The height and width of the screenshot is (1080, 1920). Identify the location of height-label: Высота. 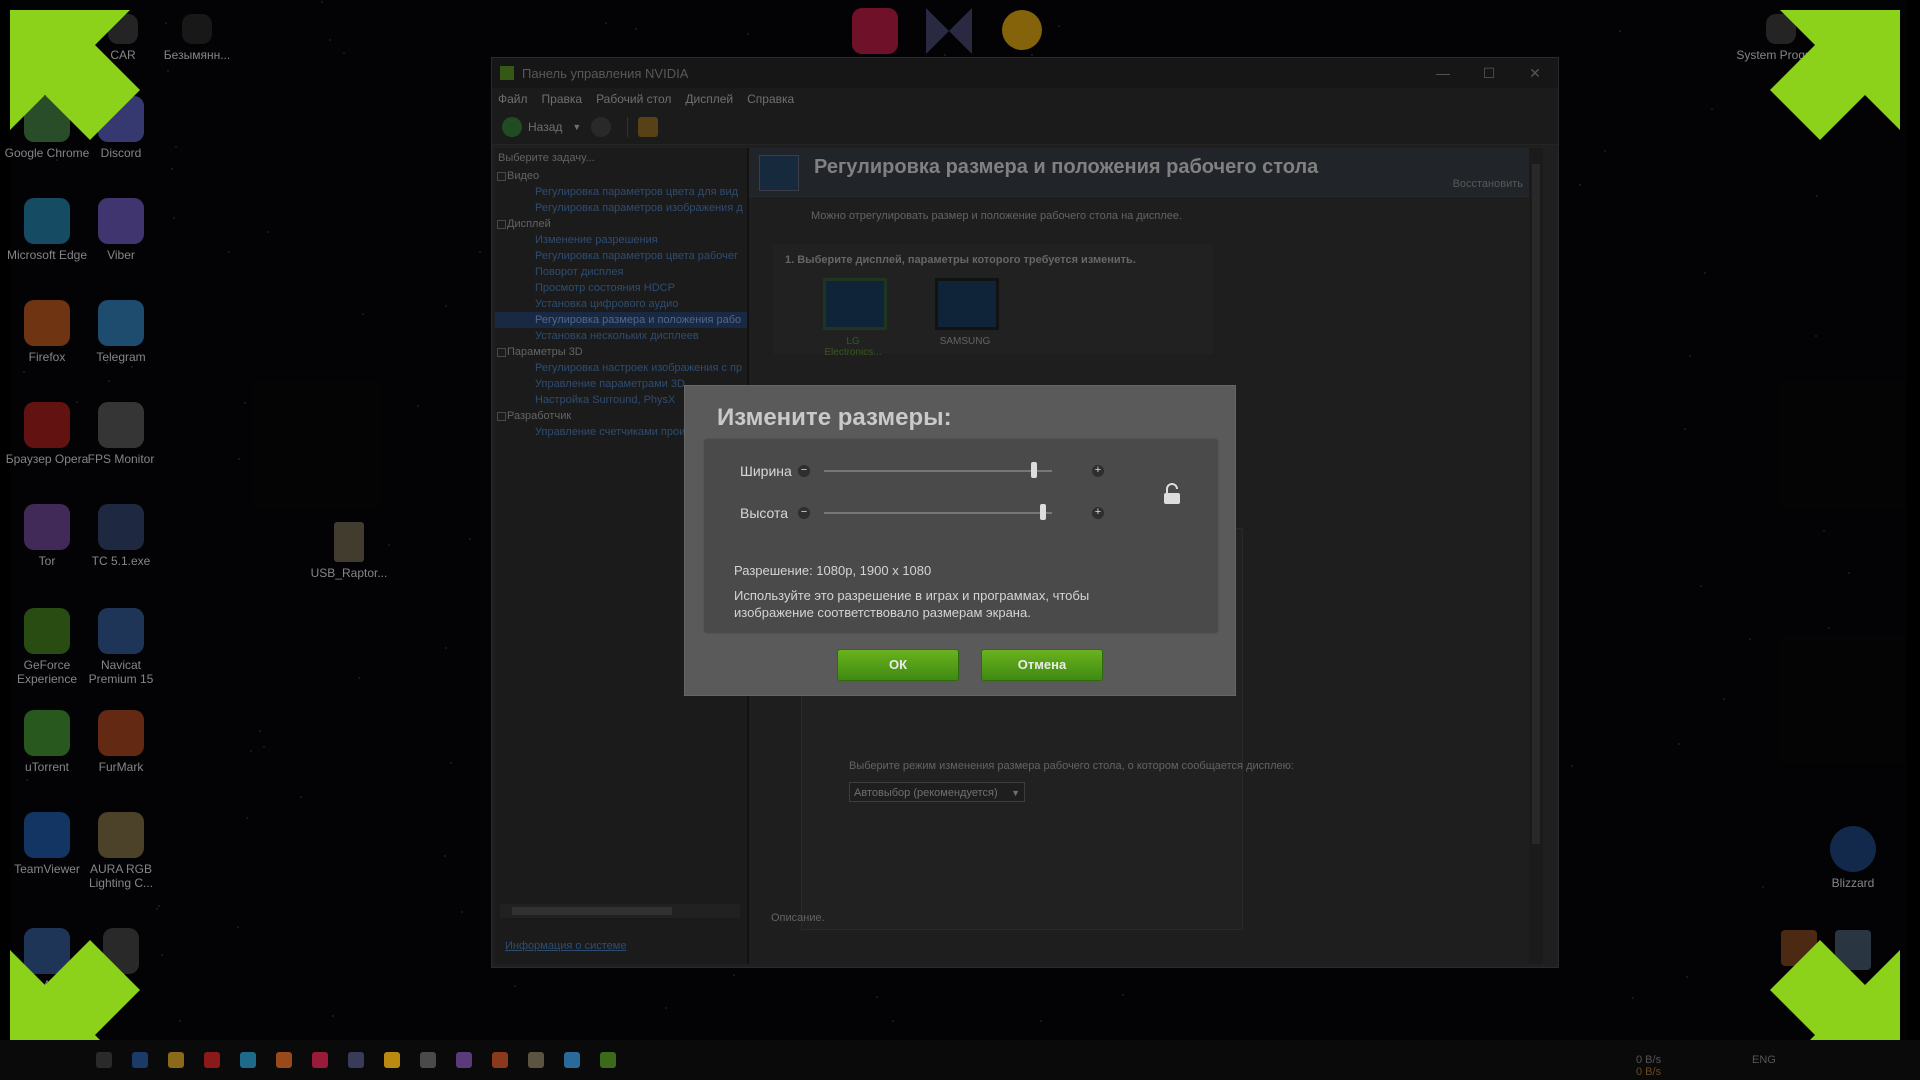
(764, 513).